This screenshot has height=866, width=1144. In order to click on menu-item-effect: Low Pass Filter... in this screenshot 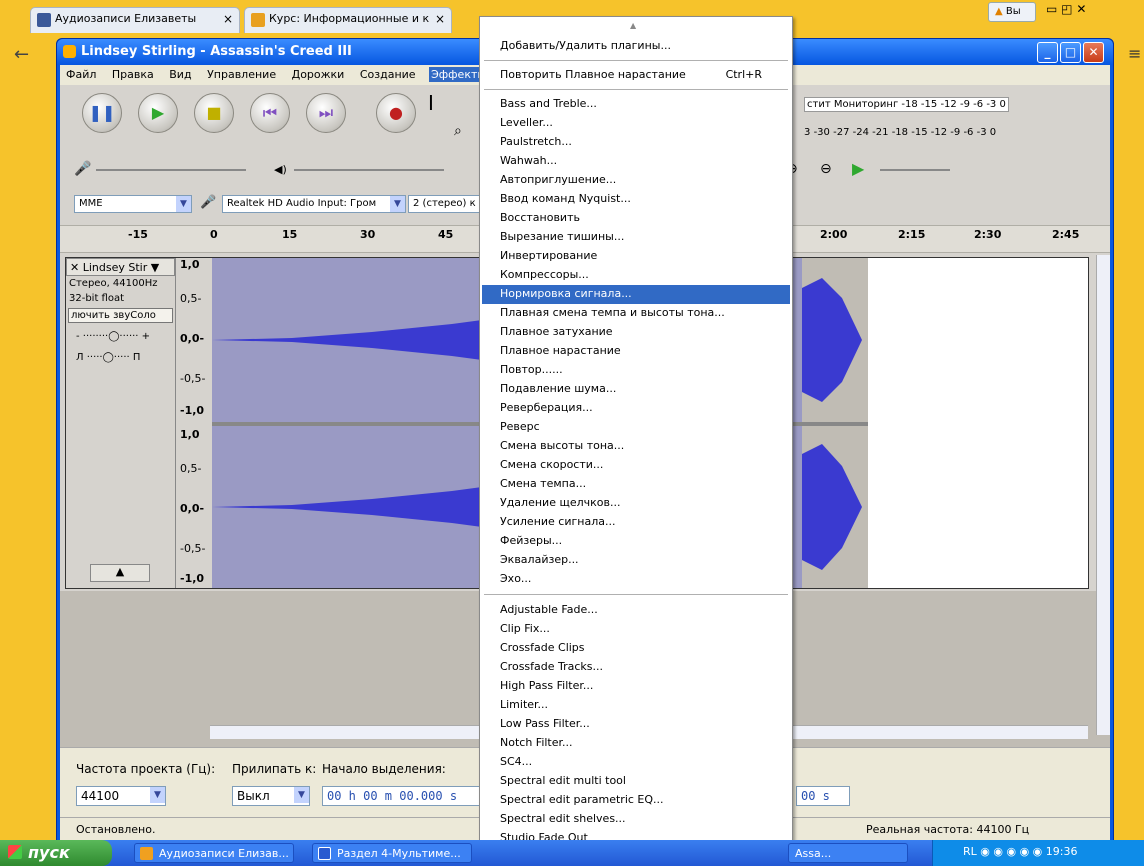, I will do `click(636, 724)`.